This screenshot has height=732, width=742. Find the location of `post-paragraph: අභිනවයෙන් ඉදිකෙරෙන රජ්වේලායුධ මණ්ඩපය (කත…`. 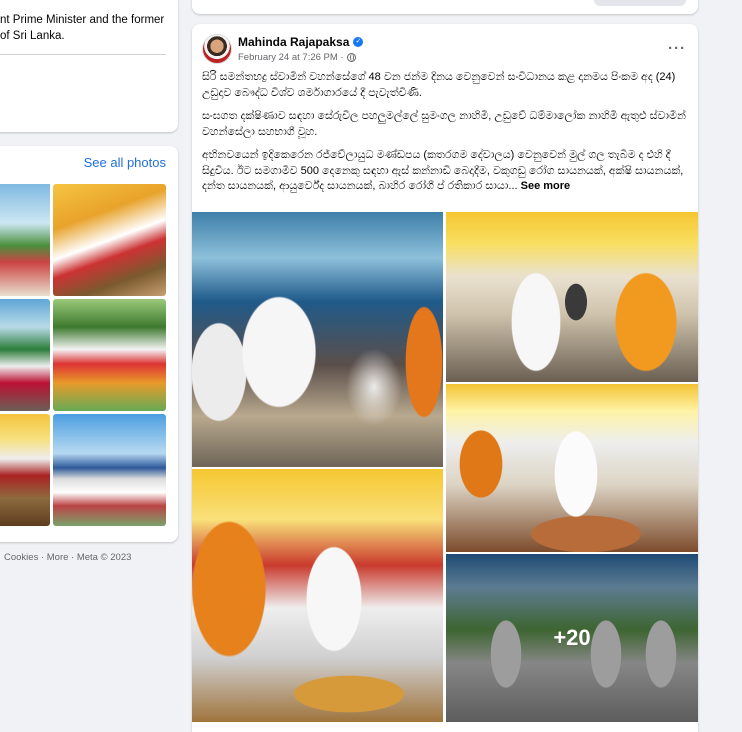

post-paragraph: අභිනවයෙන් ඉදිකෙරෙන රජ්වේලායුධ මණ්ඩපය (කත… is located at coordinates (446, 171).